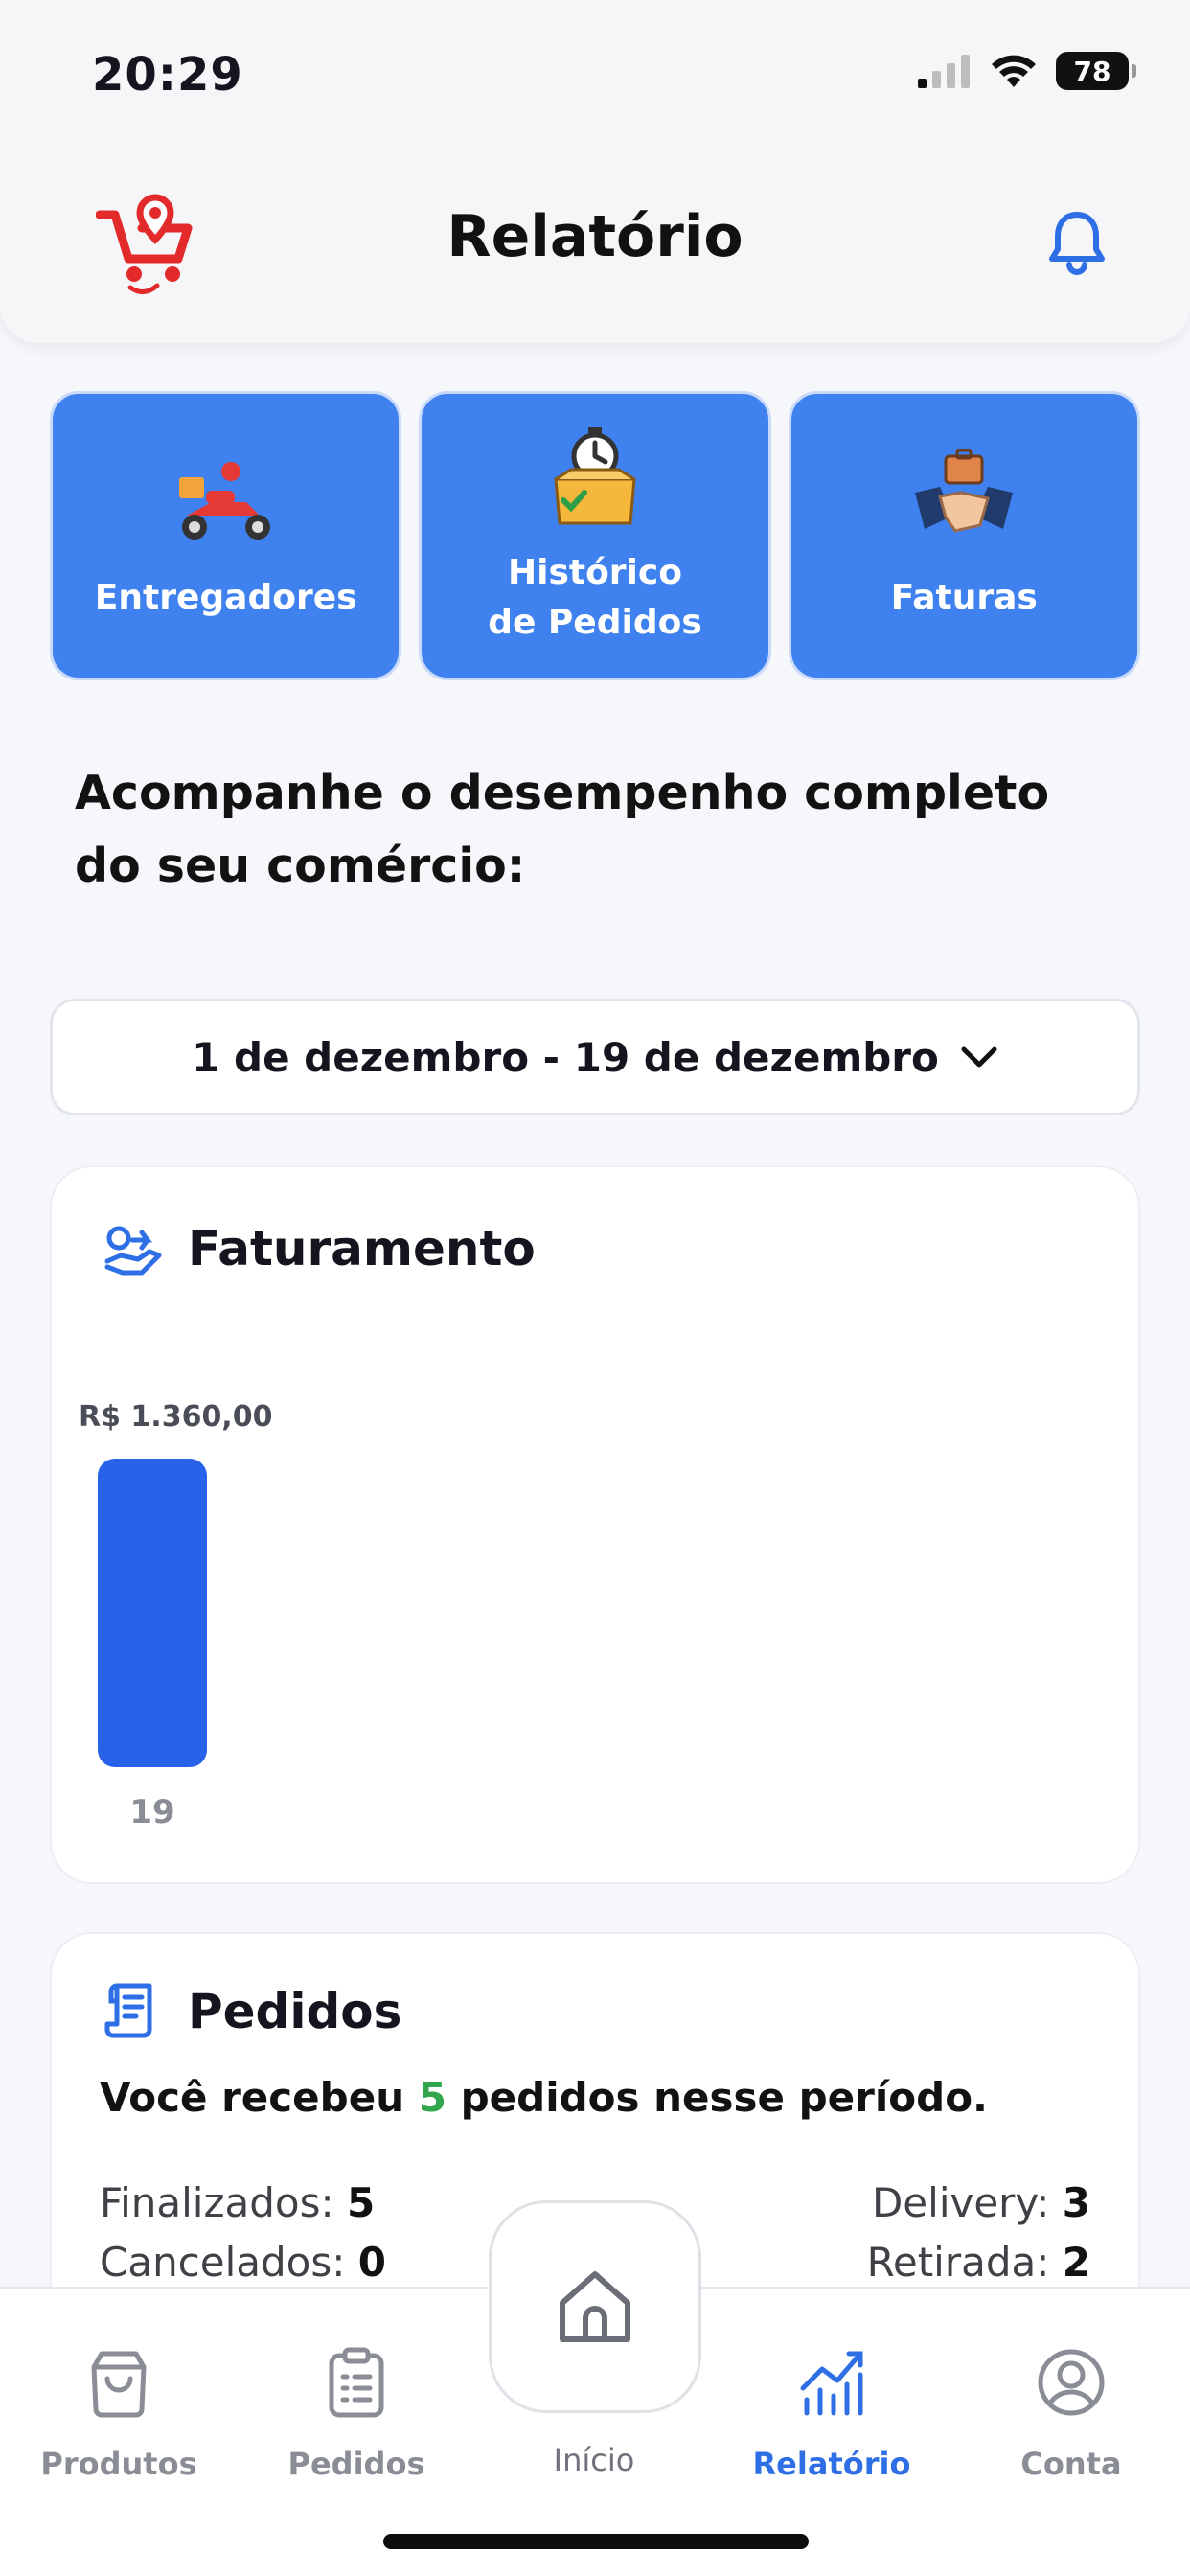 The image size is (1190, 2576). I want to click on tile-faturas-label: Faturas, so click(964, 597).